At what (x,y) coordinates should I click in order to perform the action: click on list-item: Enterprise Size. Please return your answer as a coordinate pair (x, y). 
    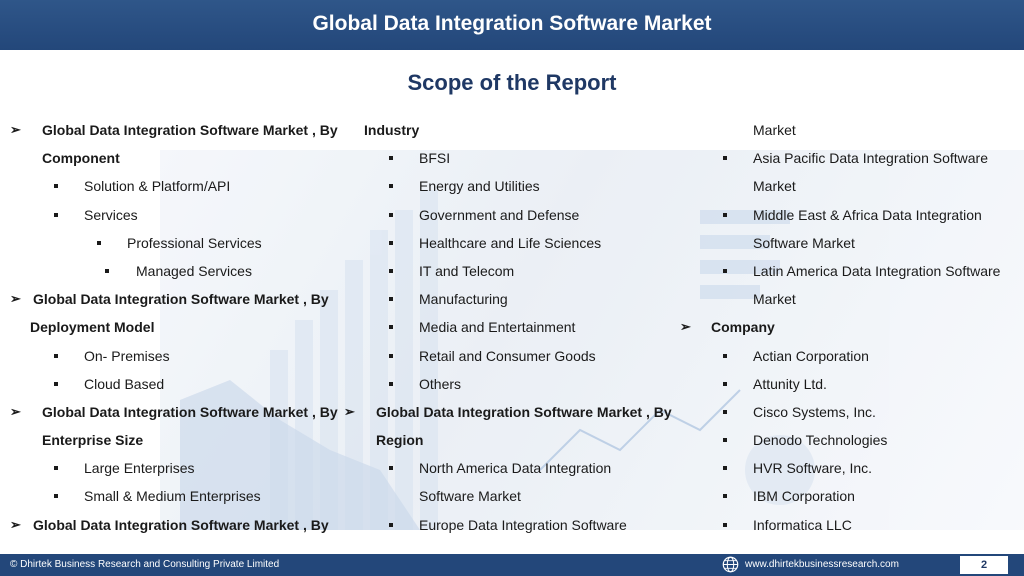
    Looking at the image, I should click on (93, 440).